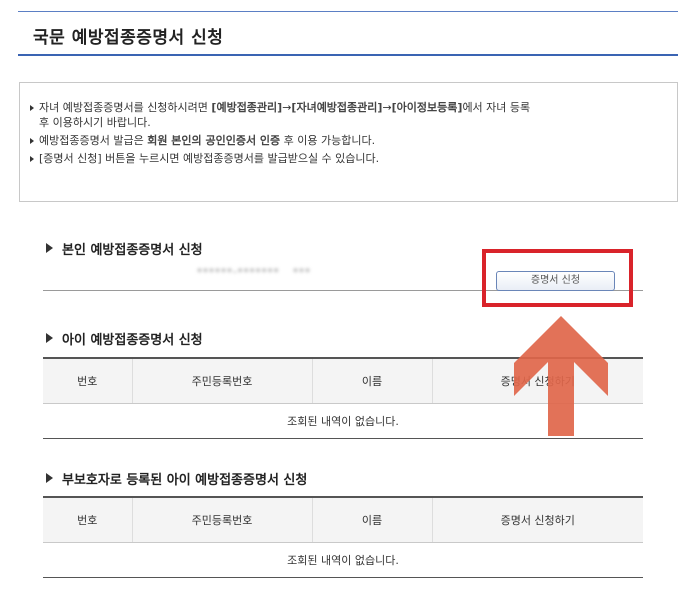  I want to click on page-title-bar: 국문 예방접종증명서 신청, so click(348, 33).